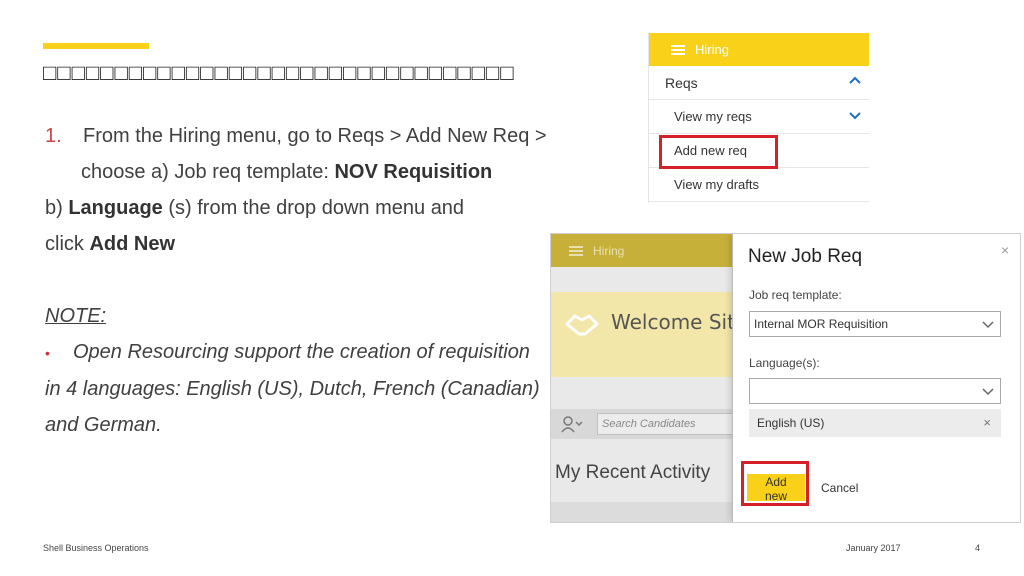 The height and width of the screenshot is (576, 1024). What do you see at coordinates (651, 512) in the screenshot?
I see `bg-strip` at bounding box center [651, 512].